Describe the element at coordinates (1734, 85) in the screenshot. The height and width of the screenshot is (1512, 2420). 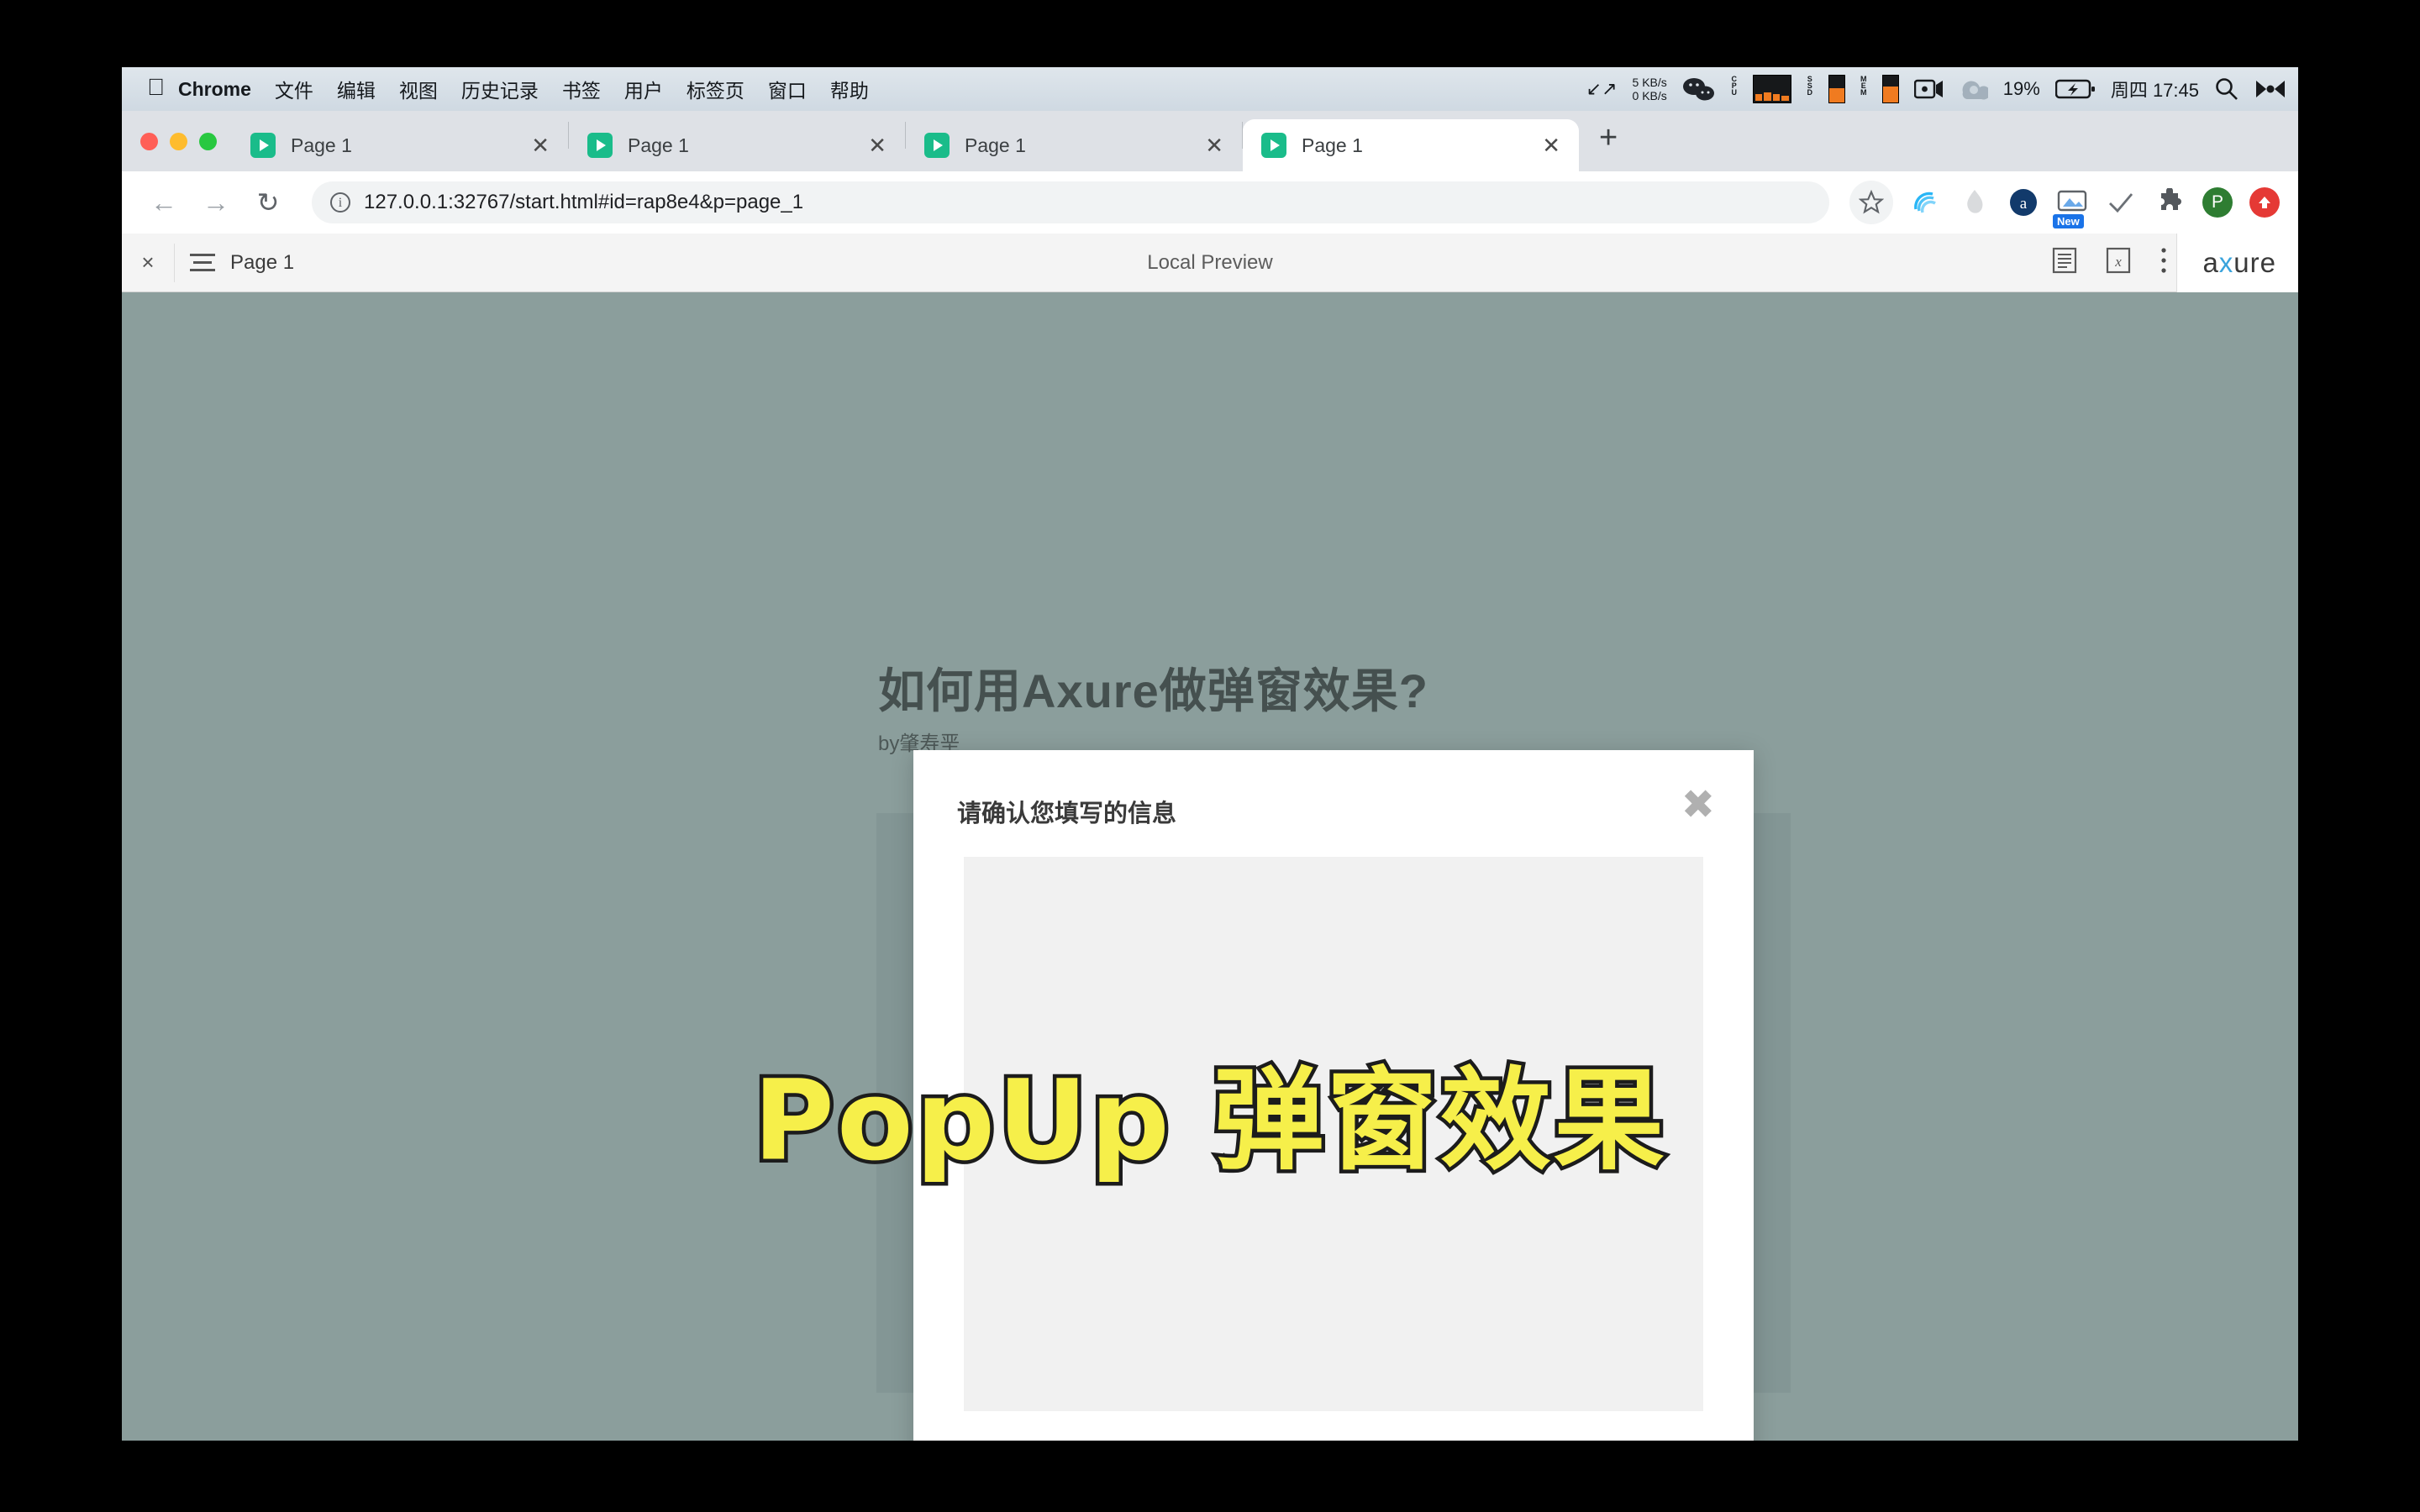
I see `cpu-label: CPU` at that location.